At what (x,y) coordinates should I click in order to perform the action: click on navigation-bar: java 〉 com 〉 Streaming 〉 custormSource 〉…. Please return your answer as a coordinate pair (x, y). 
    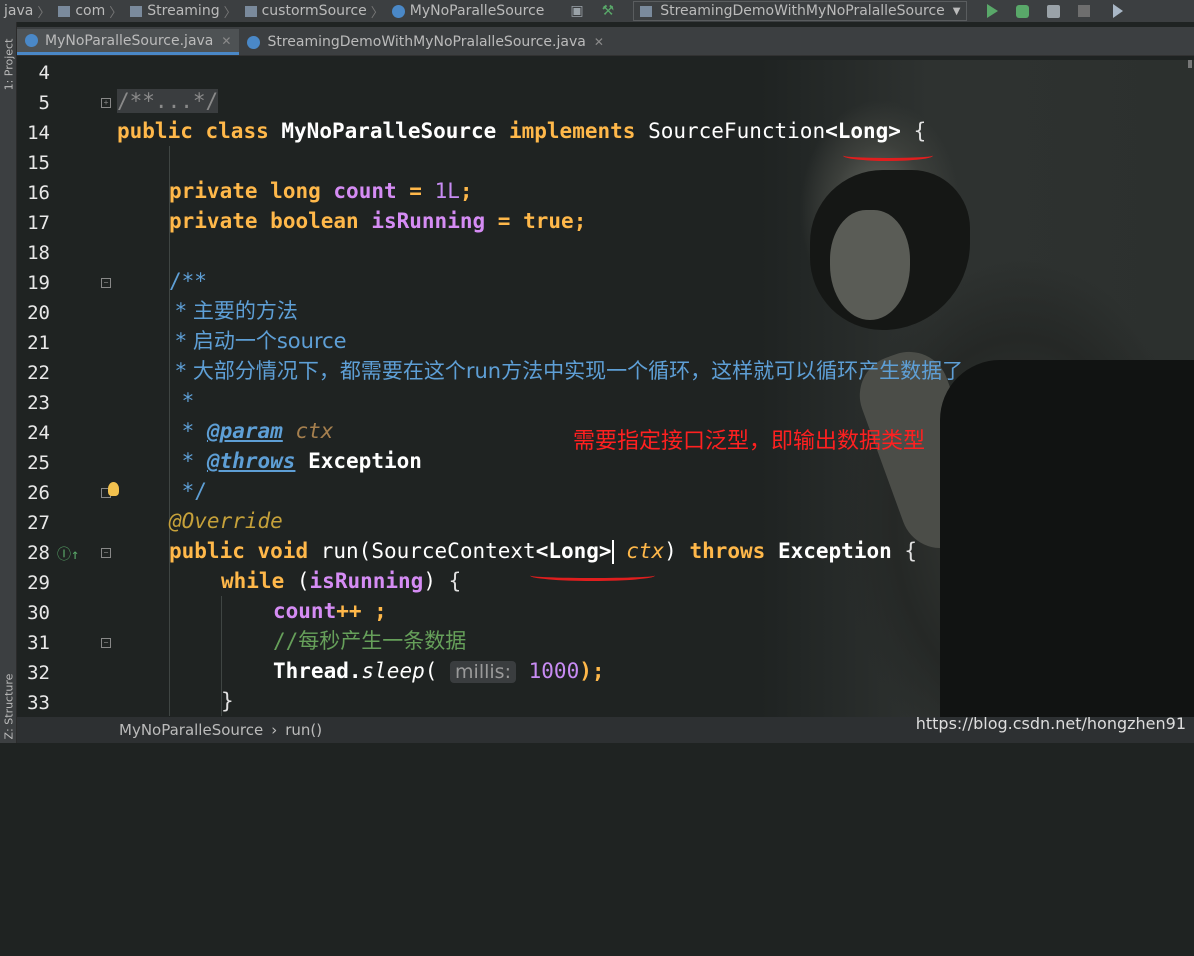
    Looking at the image, I should click on (597, 11).